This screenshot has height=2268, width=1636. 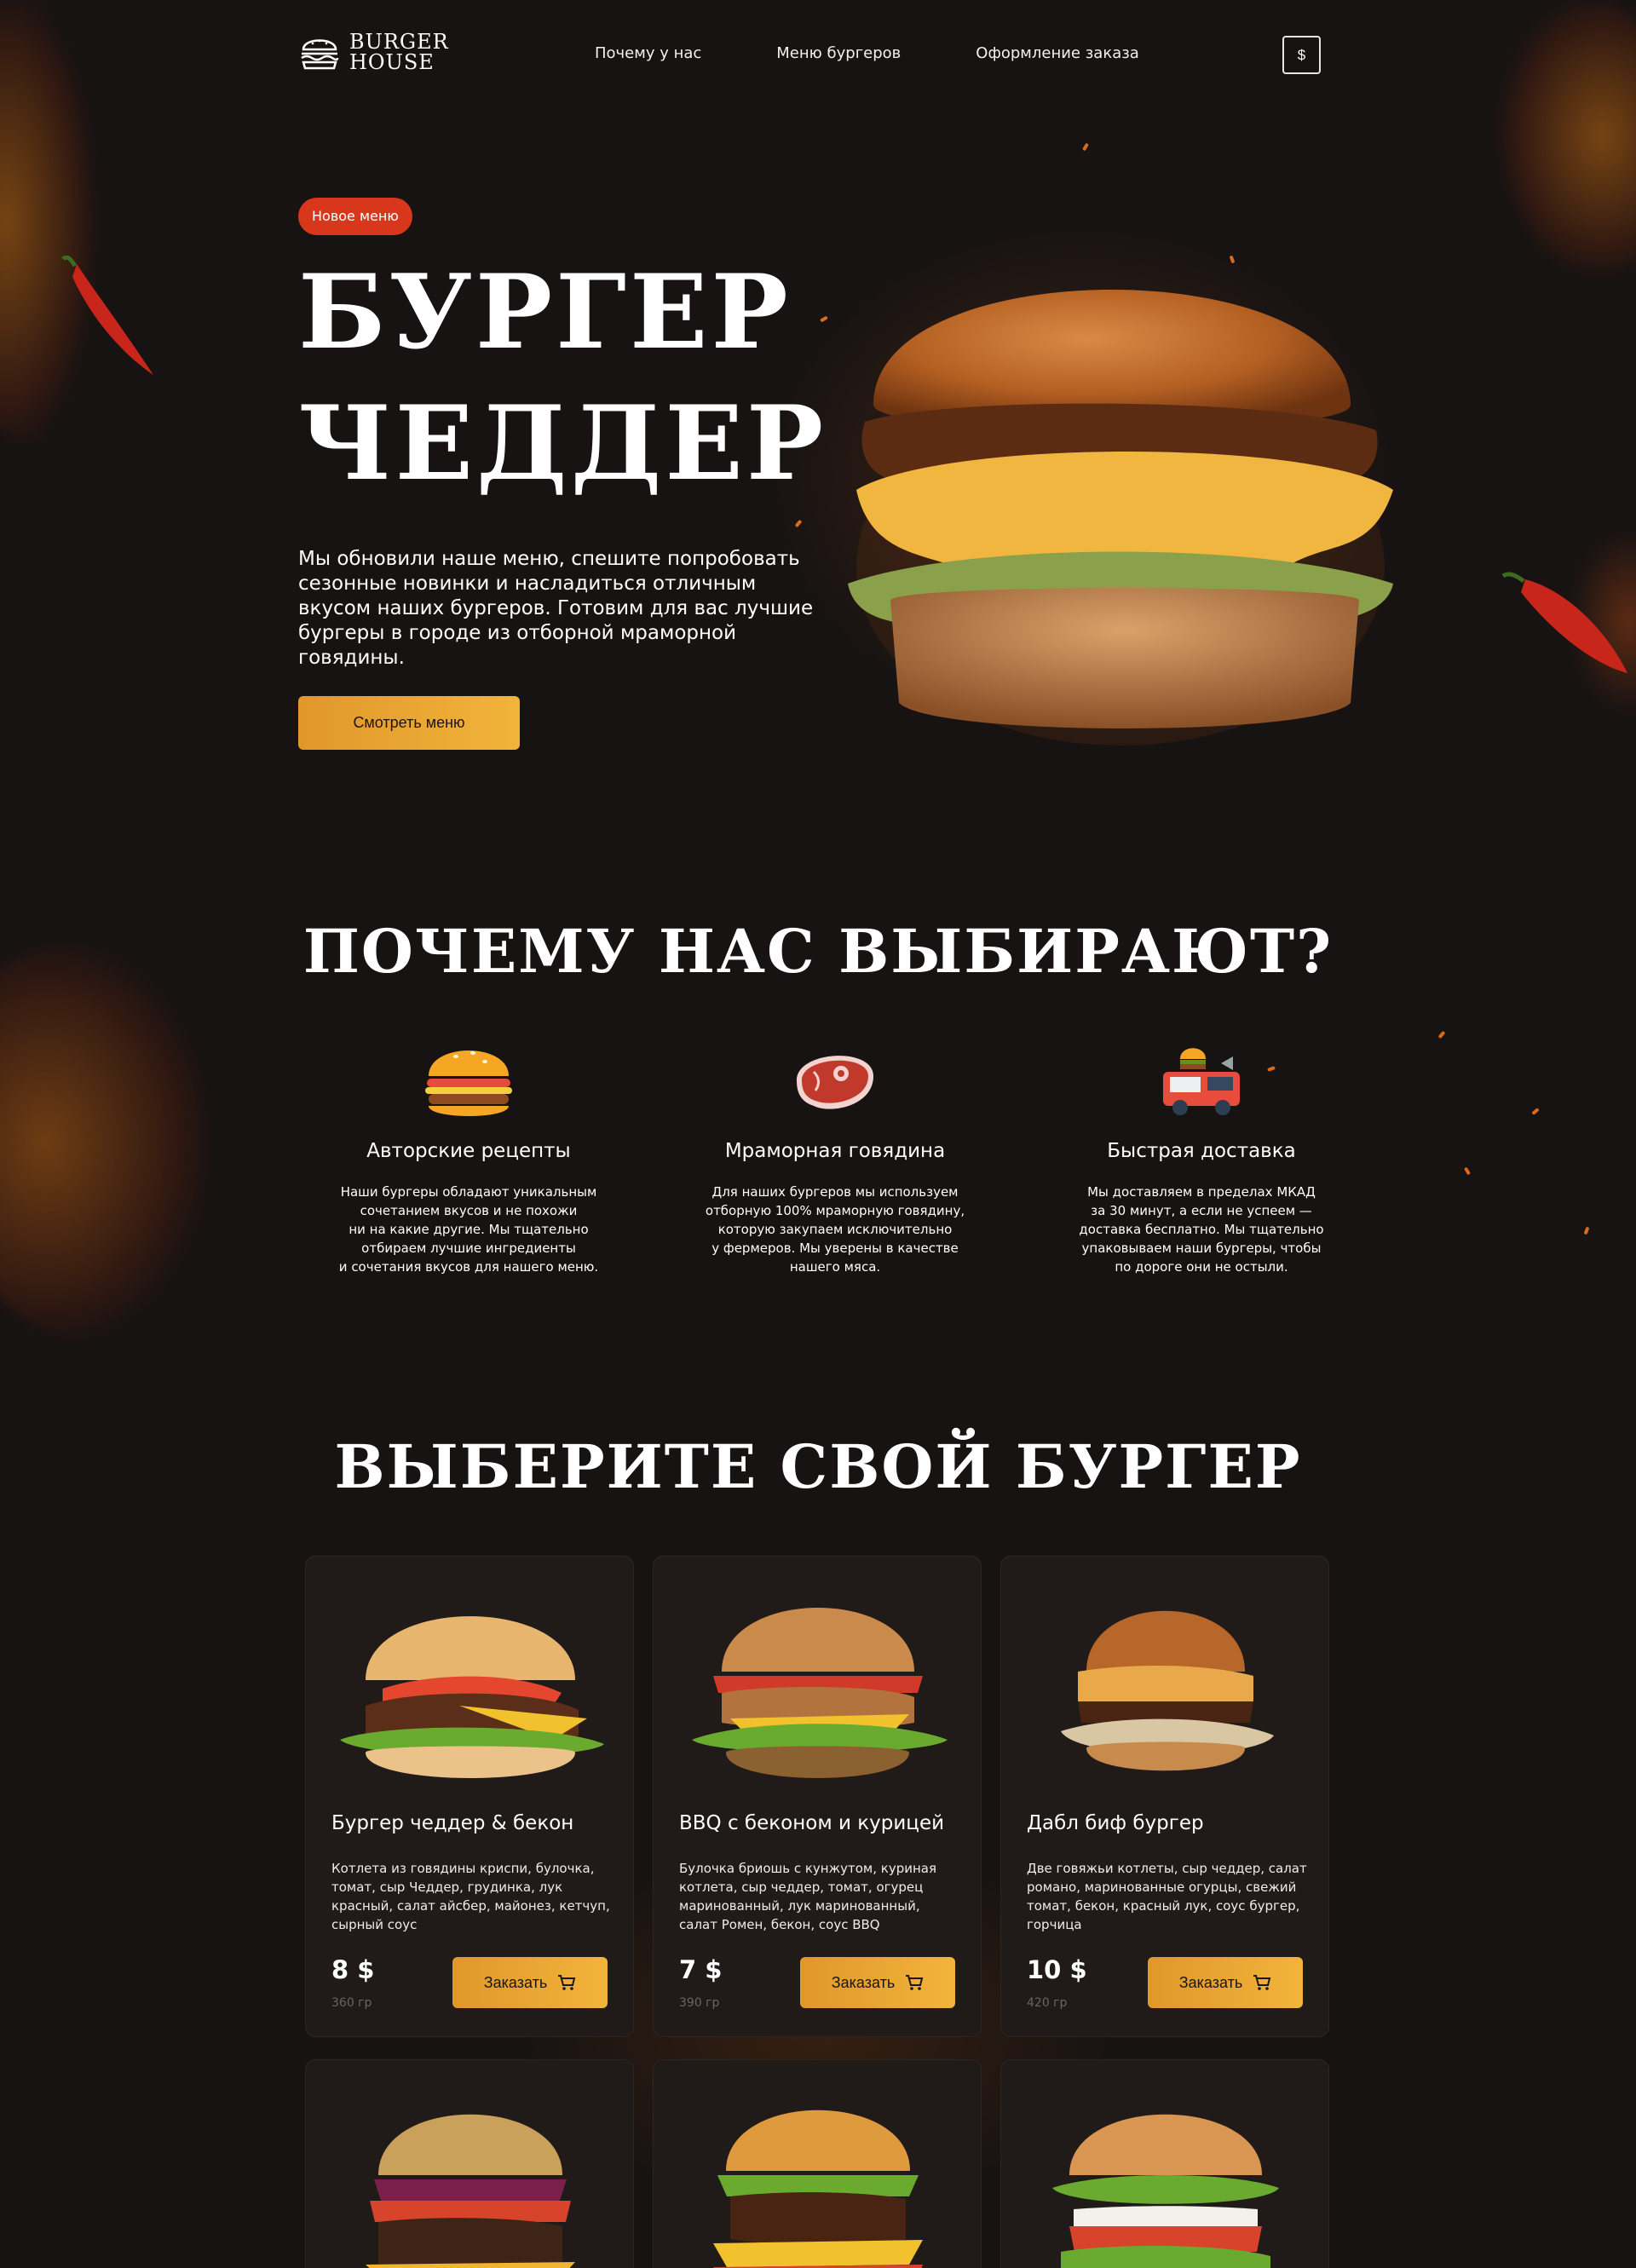 I want to click on steak-icon, so click(x=835, y=1082).